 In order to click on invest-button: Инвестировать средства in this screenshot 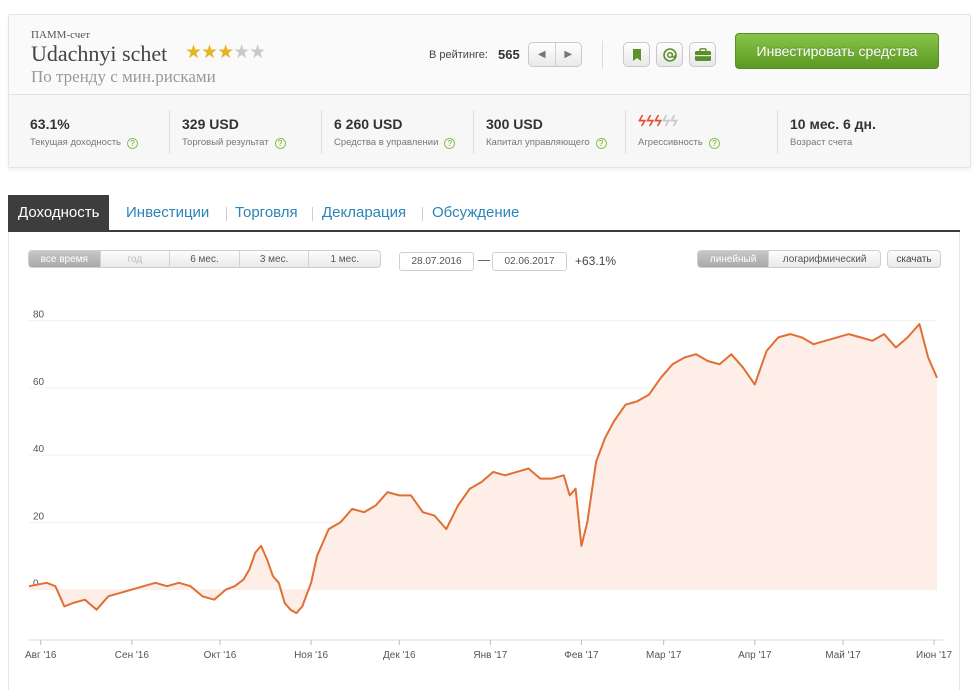, I will do `click(837, 51)`.